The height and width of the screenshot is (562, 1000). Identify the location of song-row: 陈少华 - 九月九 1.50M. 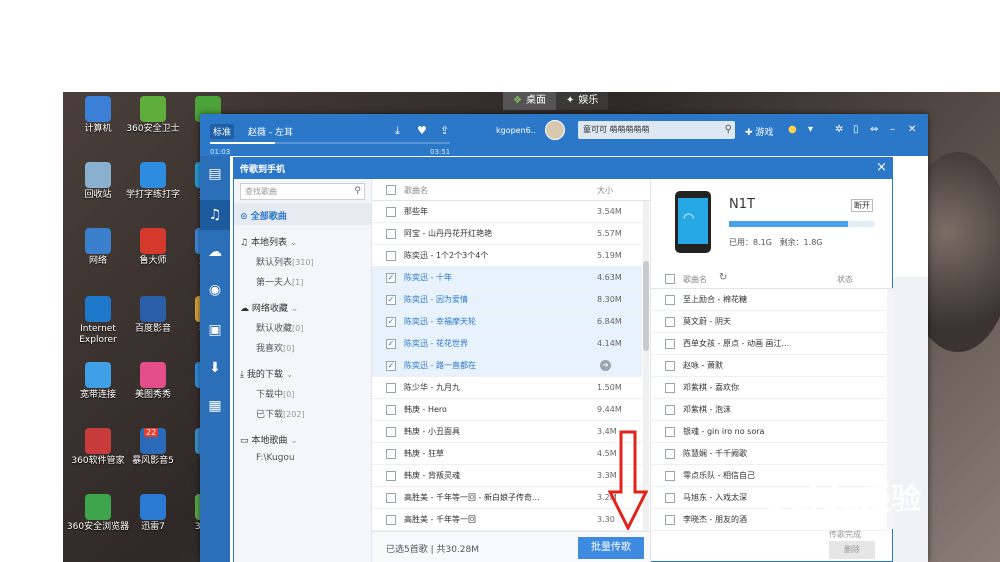
(507, 388).